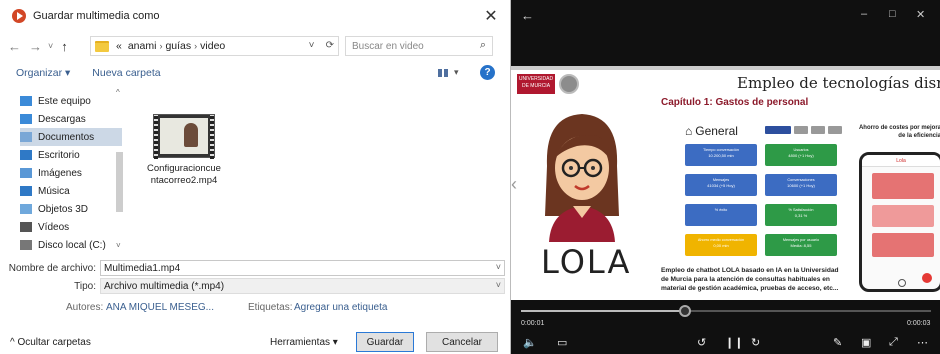 Image resolution: width=940 pixels, height=354 pixels. Describe the element at coordinates (498, 267) in the screenshot. I see `filename-dropdown-icon: ˅` at that location.